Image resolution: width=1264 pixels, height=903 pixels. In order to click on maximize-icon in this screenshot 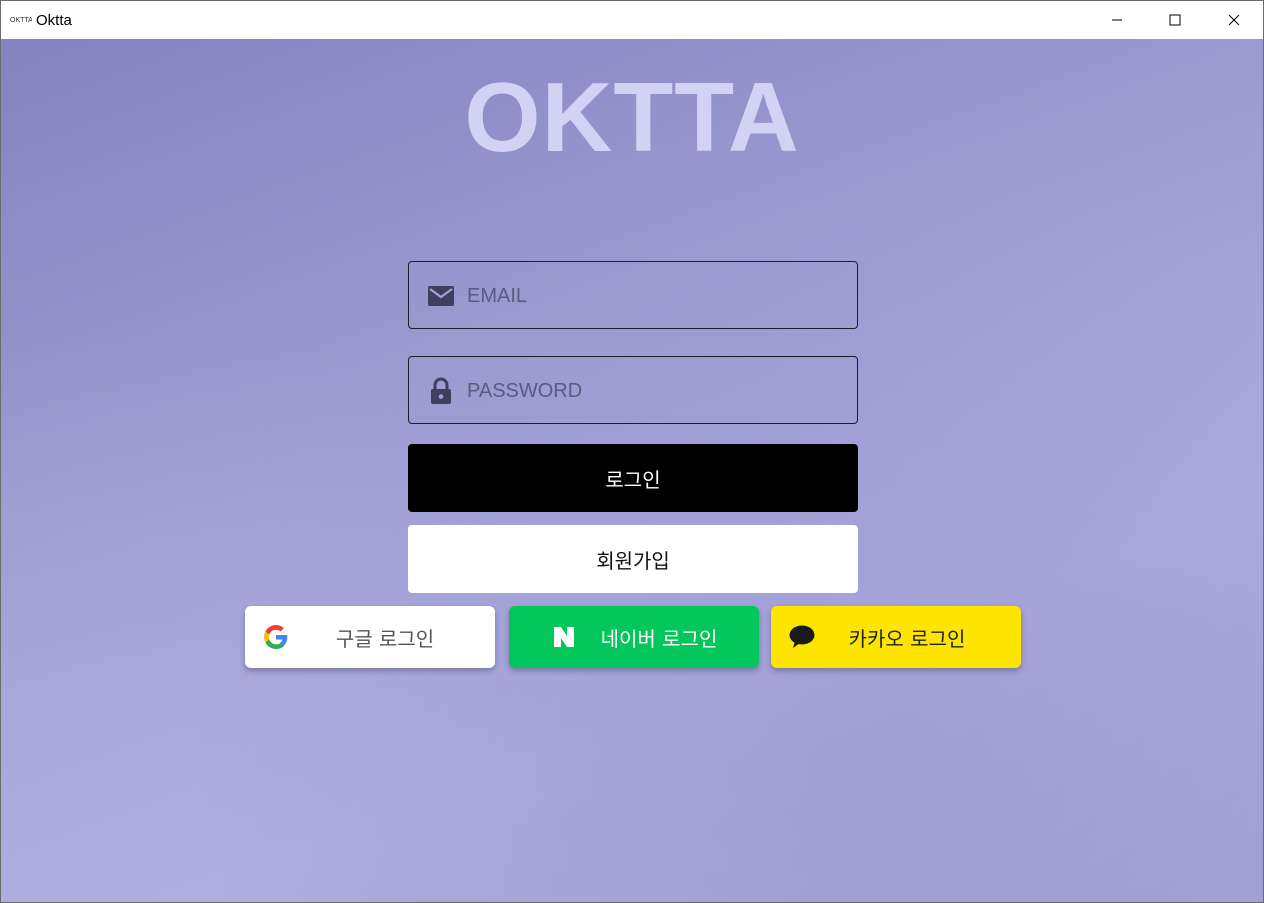, I will do `click(1175, 20)`.